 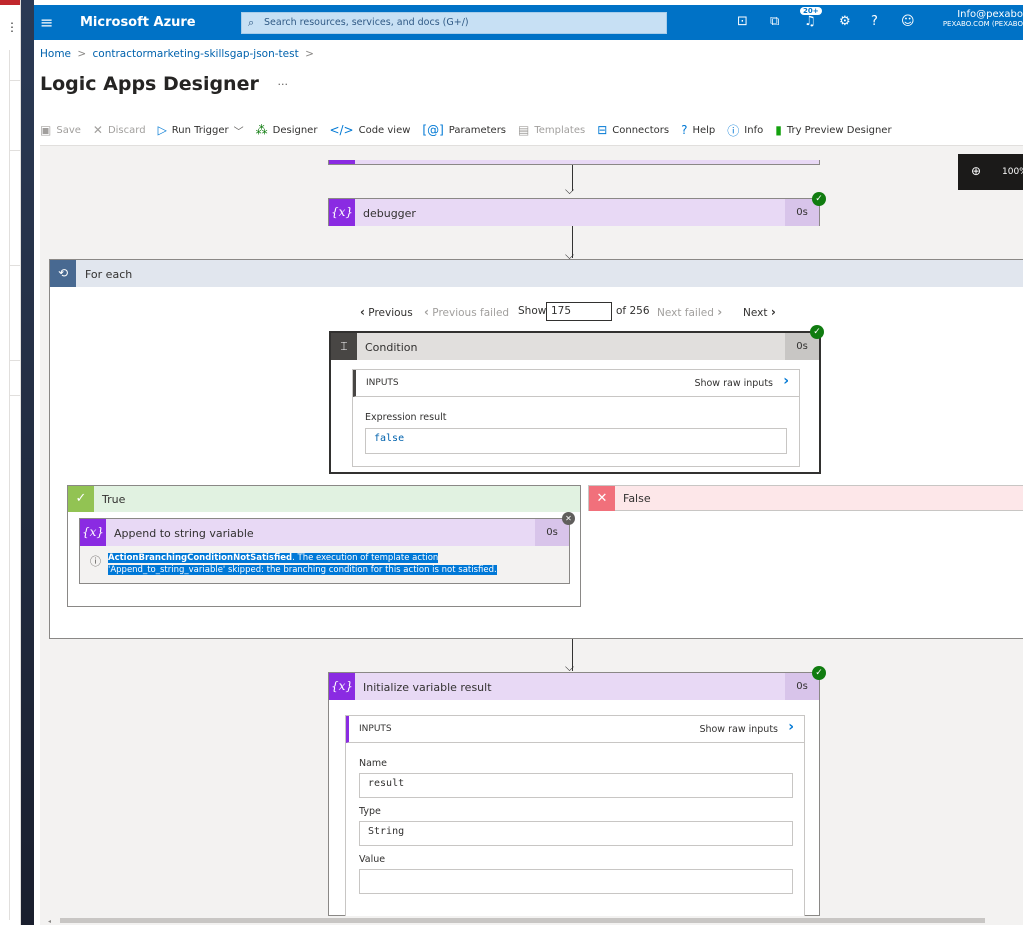 I want to click on next-label: Next, so click(x=755, y=313).